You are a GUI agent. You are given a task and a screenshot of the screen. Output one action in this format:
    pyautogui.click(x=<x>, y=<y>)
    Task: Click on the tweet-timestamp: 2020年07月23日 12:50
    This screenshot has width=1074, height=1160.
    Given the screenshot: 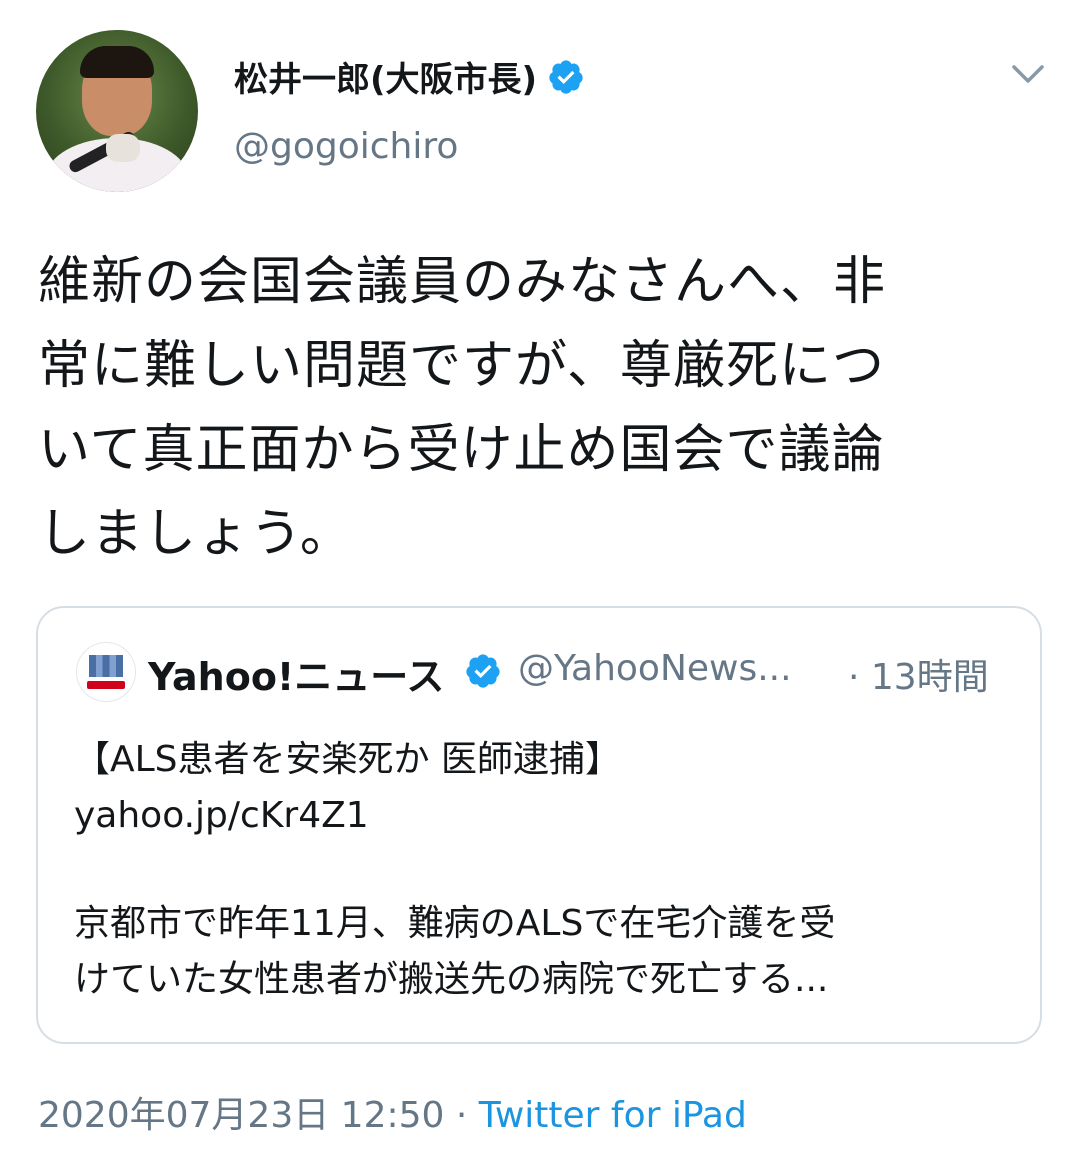 What is the action you would take?
    pyautogui.click(x=241, y=1115)
    